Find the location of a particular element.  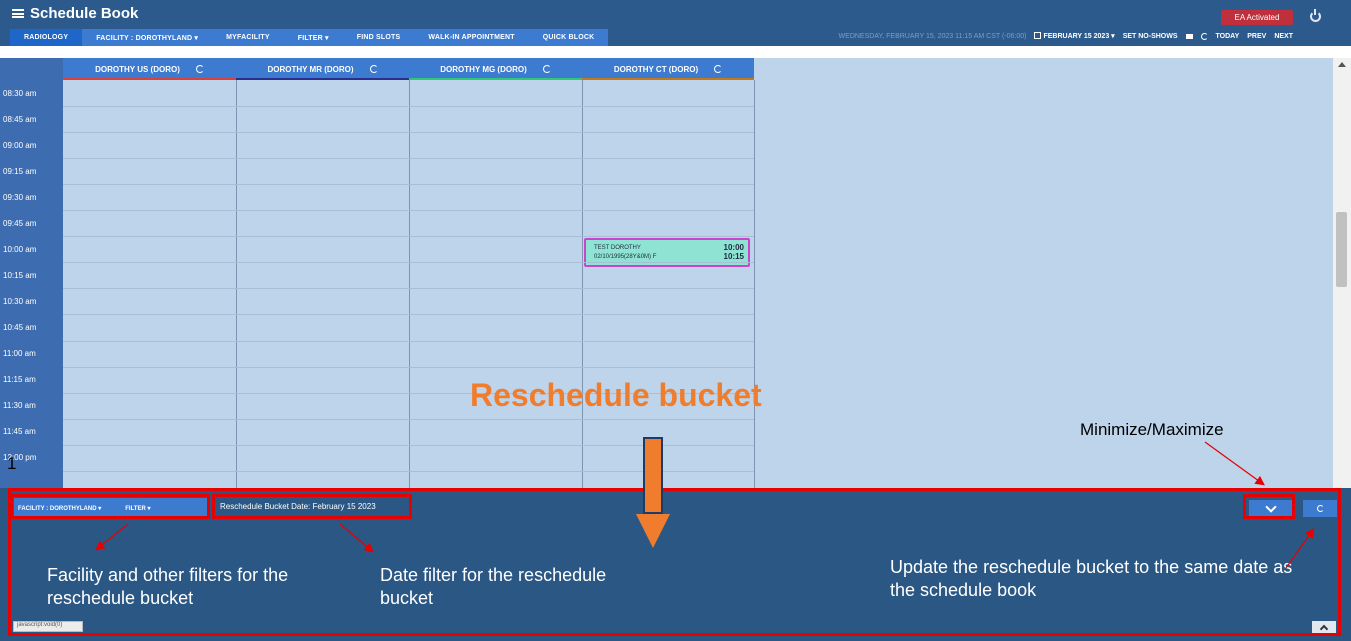

down-arrow-icon is located at coordinates (653, 531).